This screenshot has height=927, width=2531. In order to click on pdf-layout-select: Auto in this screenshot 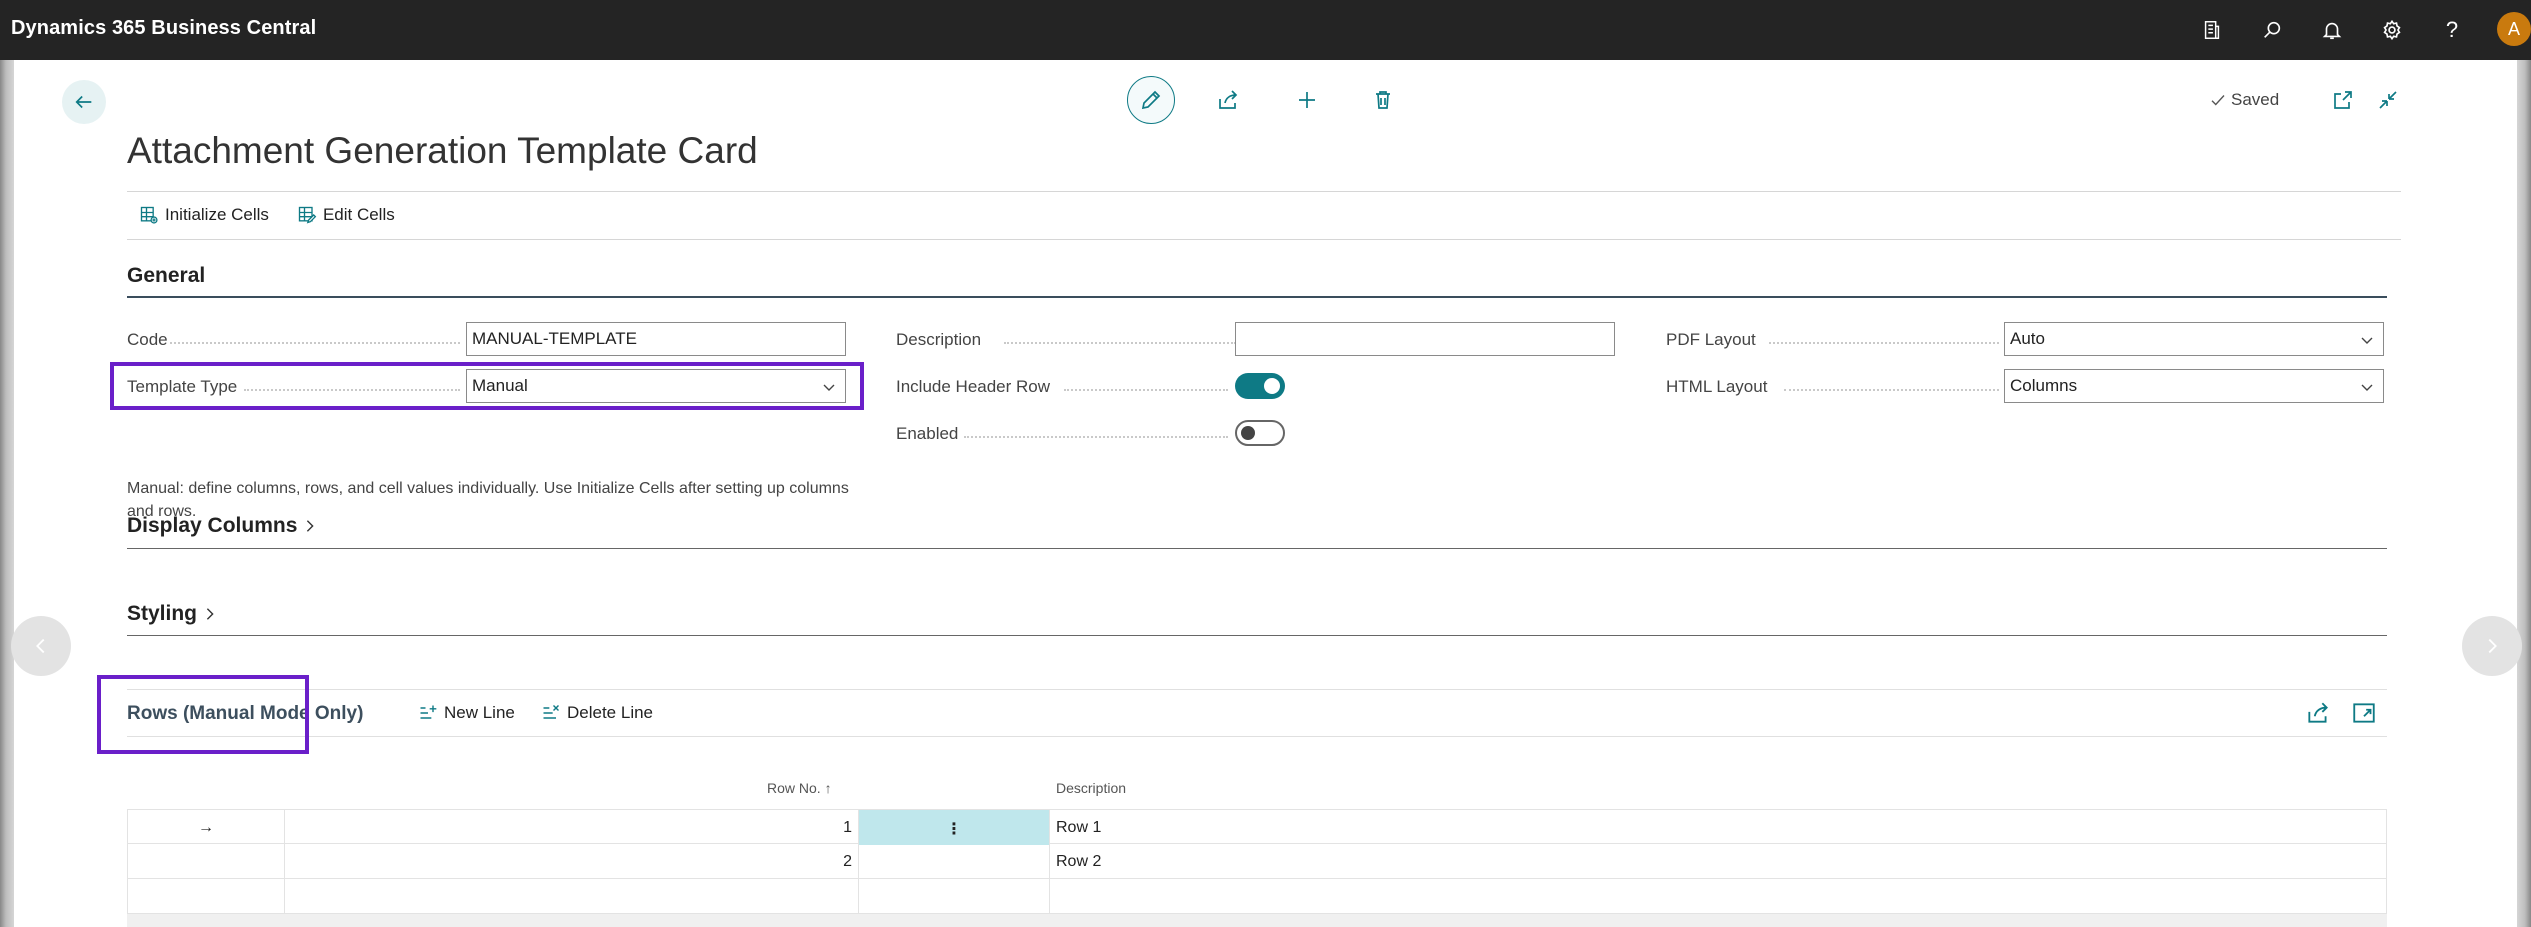, I will do `click(2194, 339)`.